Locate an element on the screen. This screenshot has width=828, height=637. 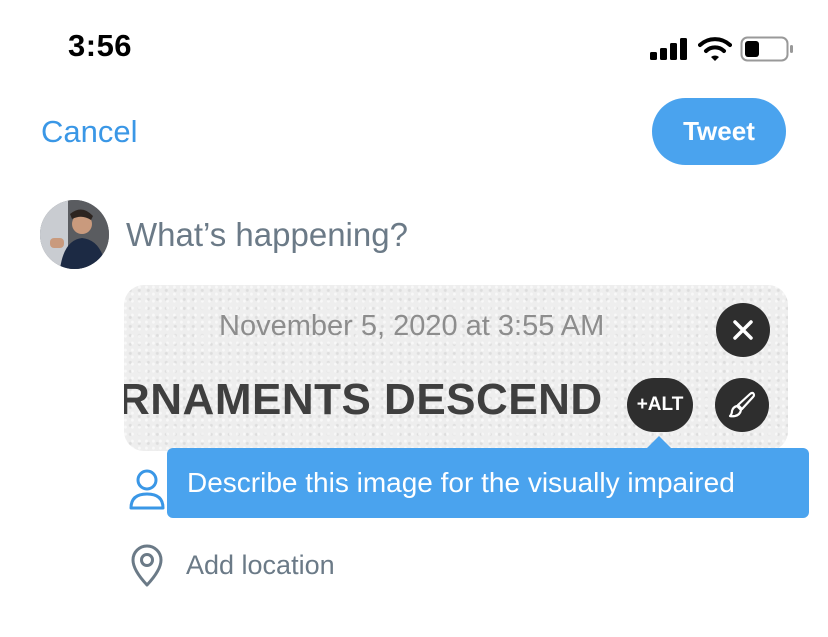
brush-icon is located at coordinates (742, 404).